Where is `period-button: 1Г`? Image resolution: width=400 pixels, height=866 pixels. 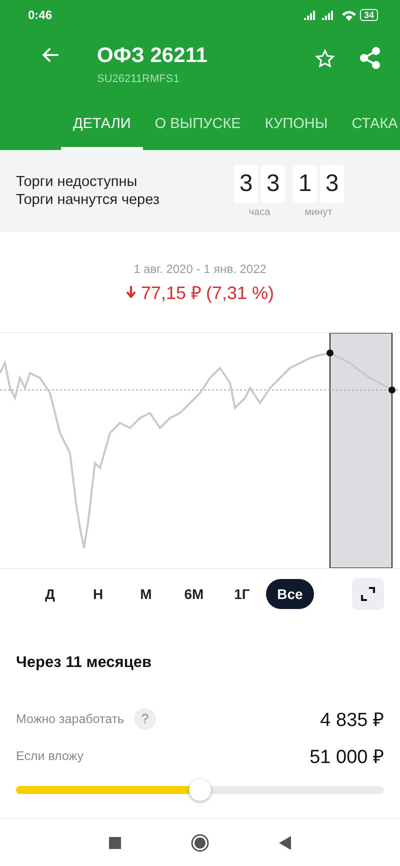 period-button: 1Г is located at coordinates (242, 593).